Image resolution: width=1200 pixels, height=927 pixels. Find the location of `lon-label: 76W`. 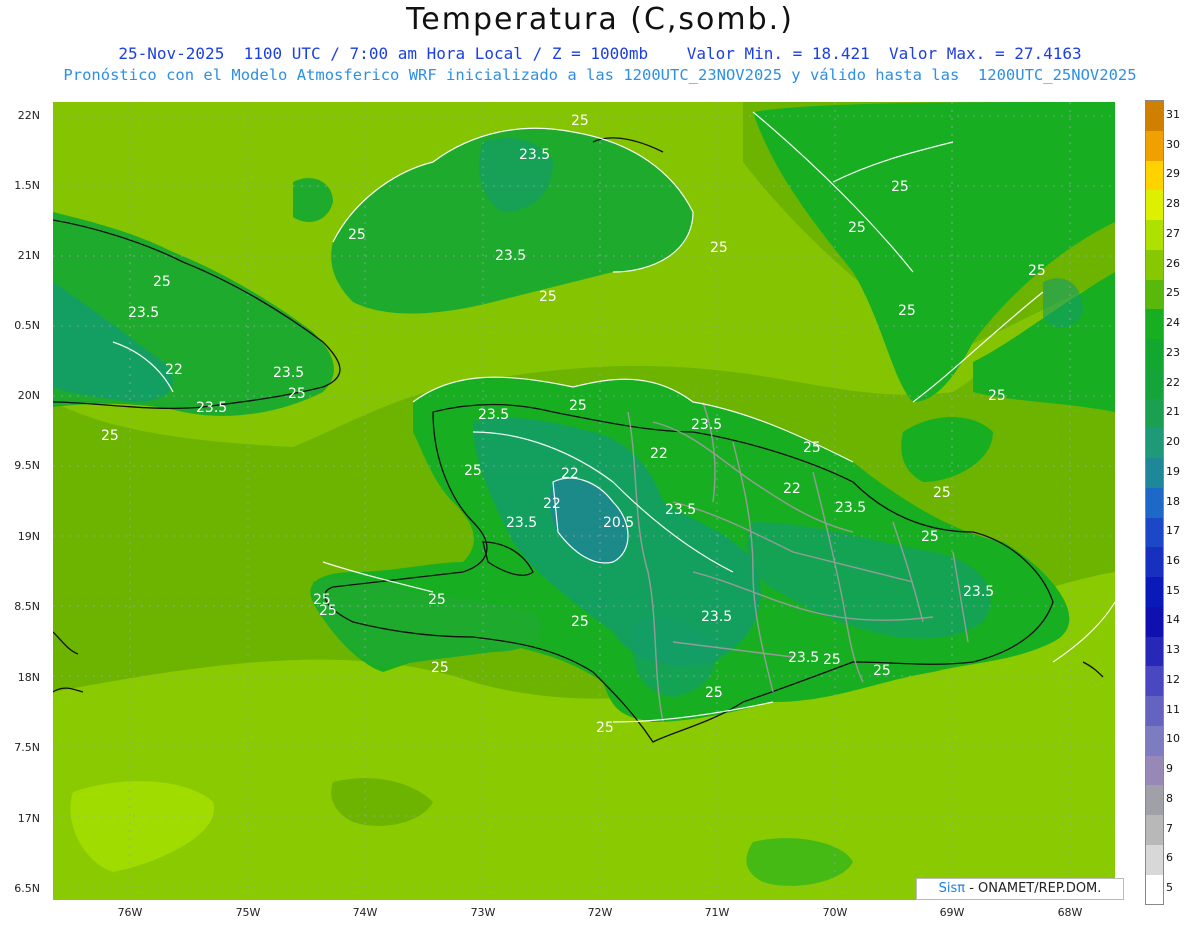

lon-label: 76W is located at coordinates (130, 912).